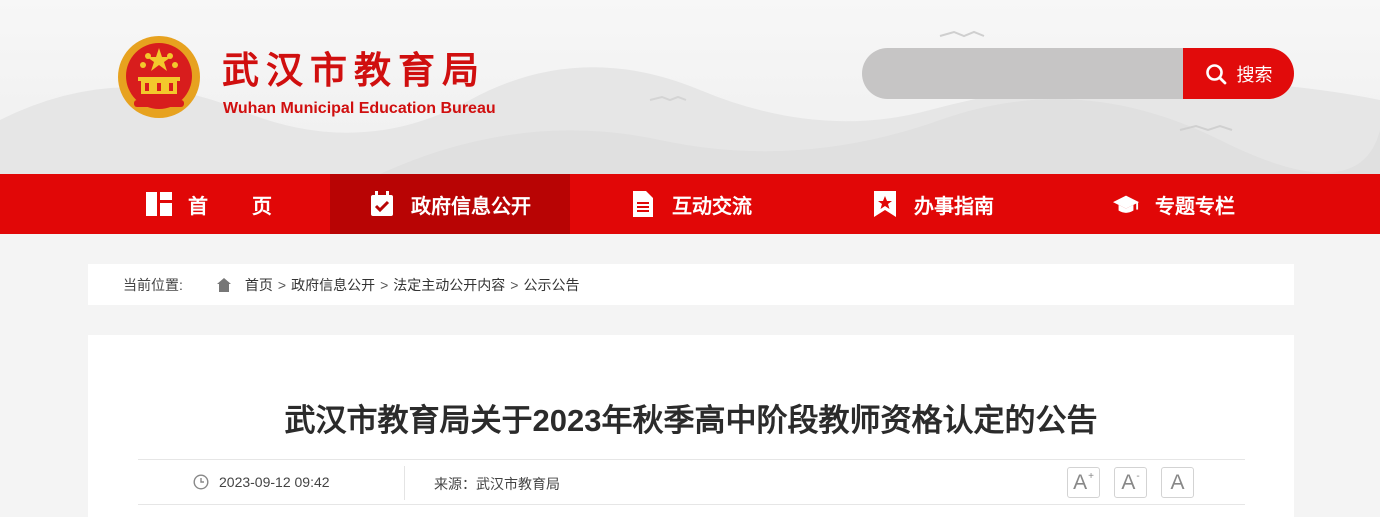 The height and width of the screenshot is (517, 1380). I want to click on breadcrumb-home: 首页, so click(259, 285).